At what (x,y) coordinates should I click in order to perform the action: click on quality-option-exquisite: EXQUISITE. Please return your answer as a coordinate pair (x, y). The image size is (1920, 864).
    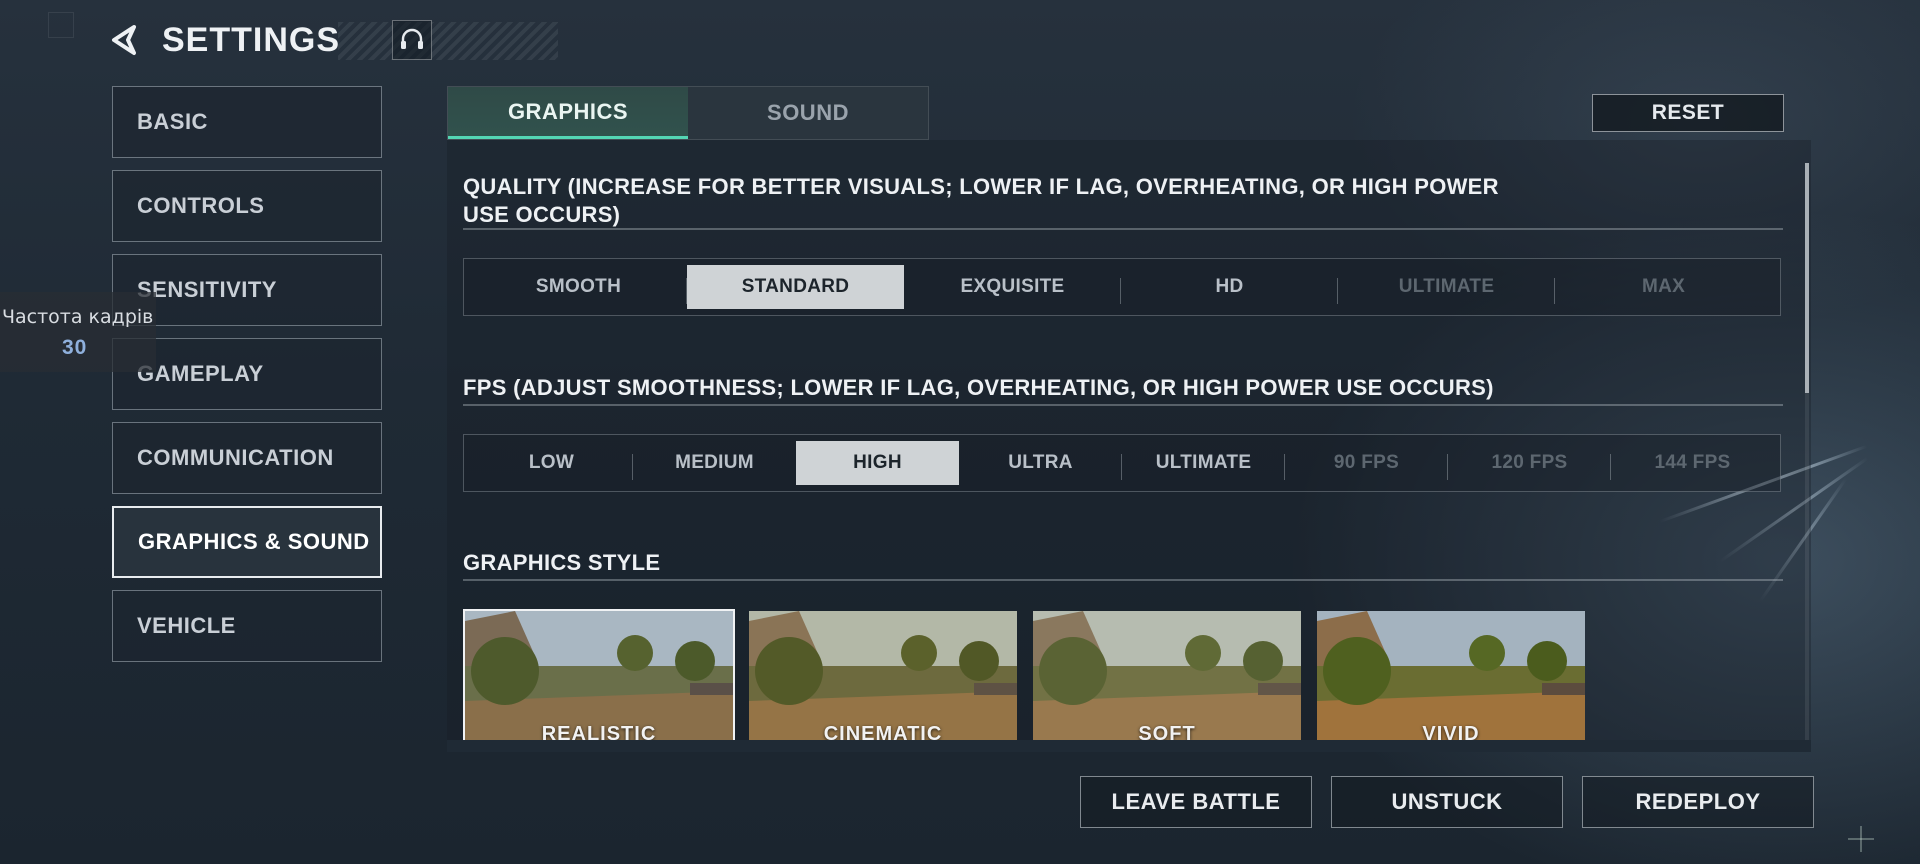
    Looking at the image, I should click on (1012, 287).